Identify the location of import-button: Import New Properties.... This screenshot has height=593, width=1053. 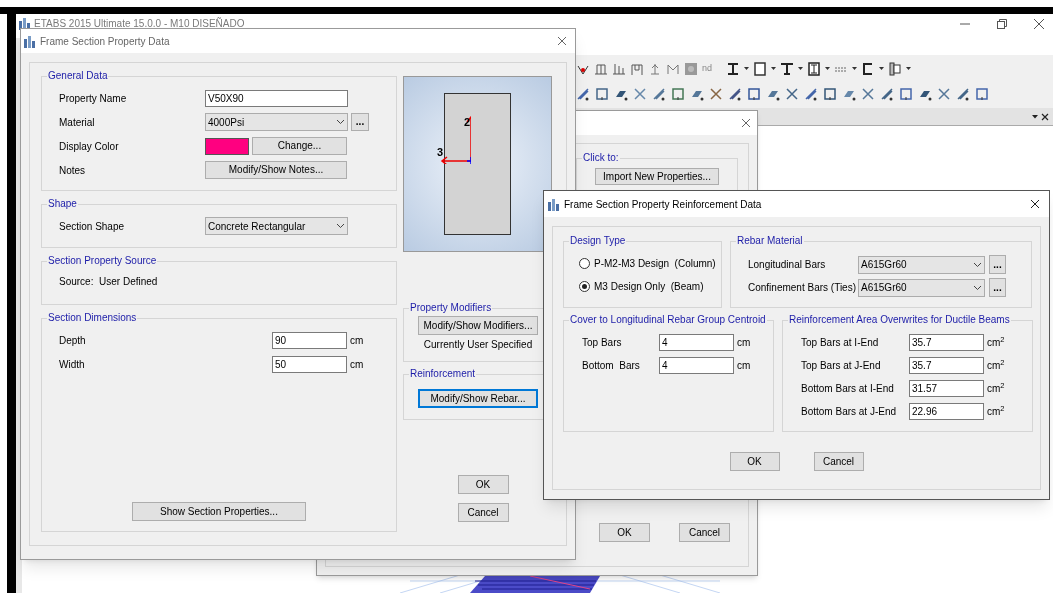
(657, 176).